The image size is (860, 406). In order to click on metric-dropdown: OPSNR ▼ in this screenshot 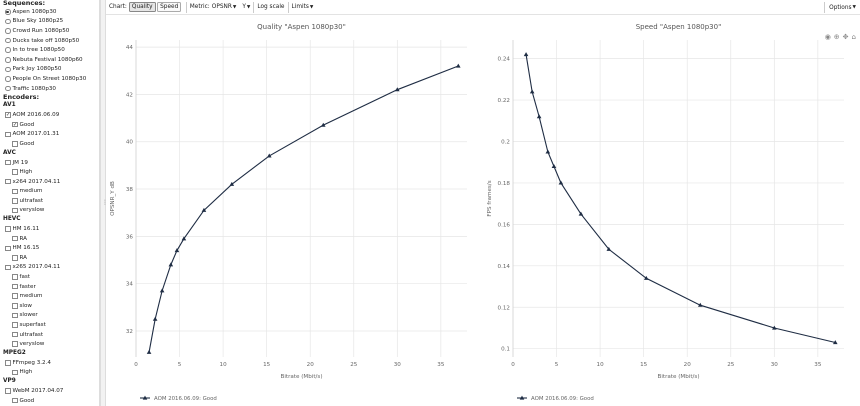, I will do `click(224, 7)`.